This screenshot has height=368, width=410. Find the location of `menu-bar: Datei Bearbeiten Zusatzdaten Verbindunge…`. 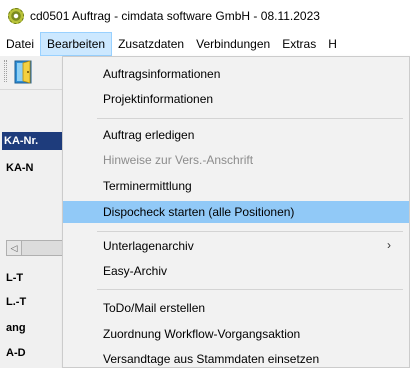

menu-bar: Datei Bearbeiten Zusatzdaten Verbindunge… is located at coordinates (205, 44).